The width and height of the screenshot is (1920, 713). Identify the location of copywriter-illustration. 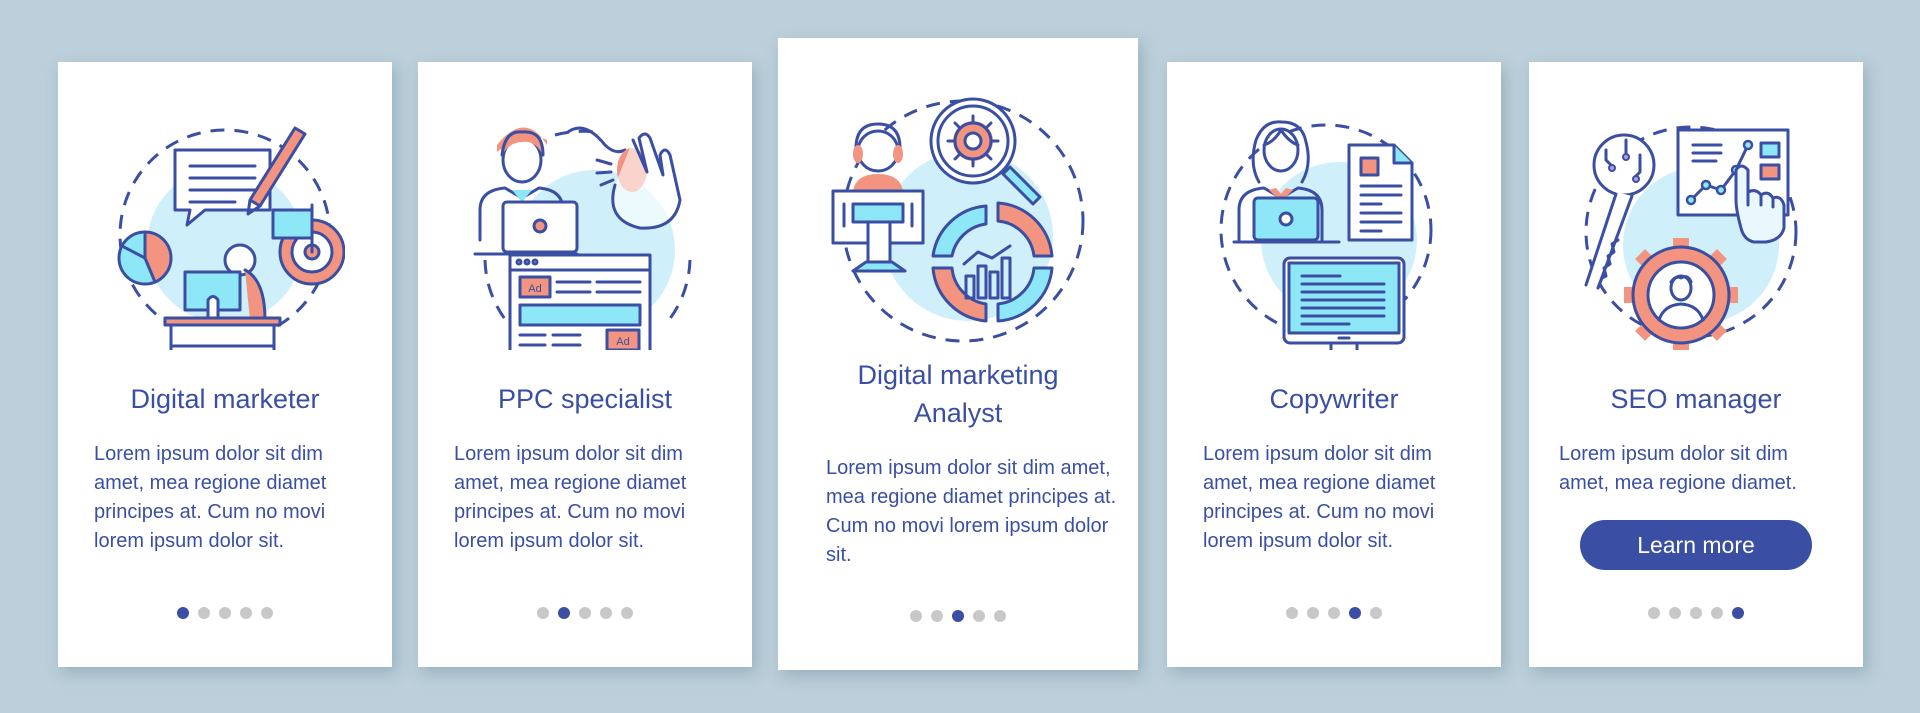
(1326, 235).